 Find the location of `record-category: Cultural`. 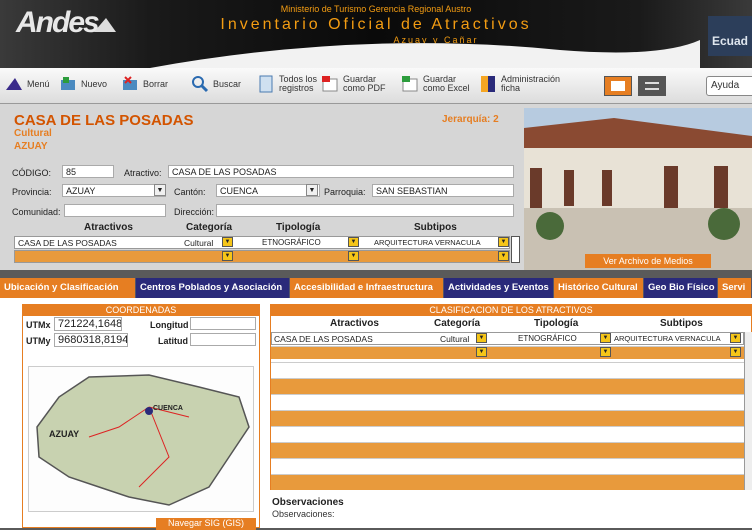

record-category: Cultural is located at coordinates (33, 133).